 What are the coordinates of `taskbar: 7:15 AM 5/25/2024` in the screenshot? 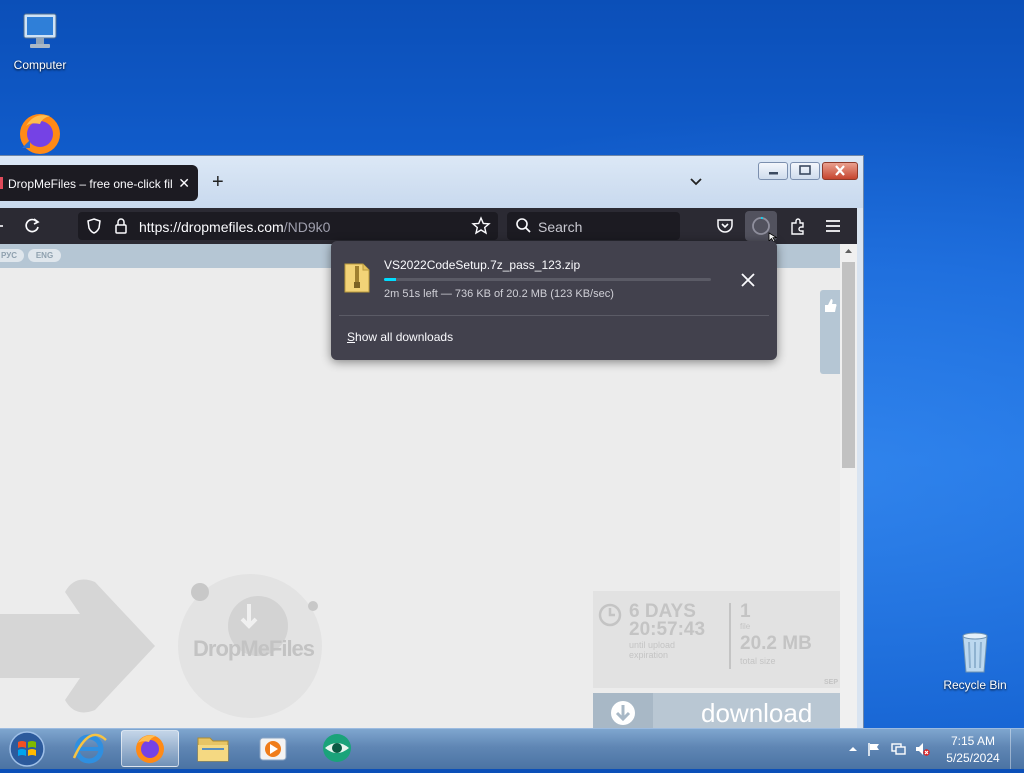 It's located at (512, 748).